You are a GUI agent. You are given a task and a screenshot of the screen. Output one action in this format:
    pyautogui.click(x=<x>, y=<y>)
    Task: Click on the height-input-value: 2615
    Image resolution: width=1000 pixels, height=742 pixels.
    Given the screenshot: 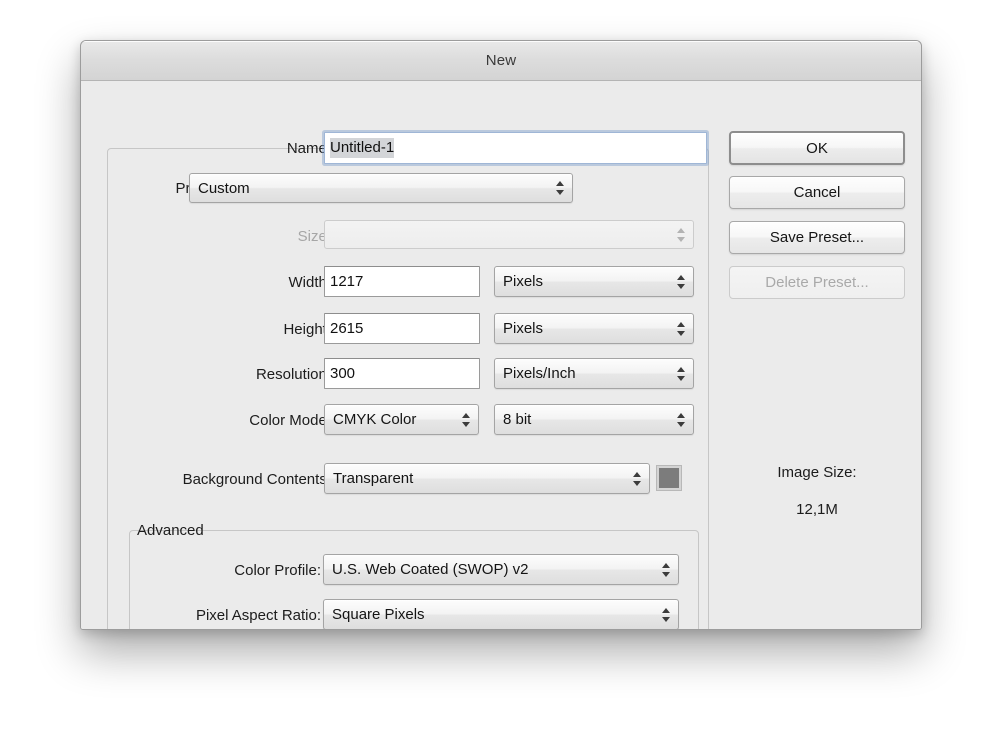 What is the action you would take?
    pyautogui.click(x=347, y=328)
    